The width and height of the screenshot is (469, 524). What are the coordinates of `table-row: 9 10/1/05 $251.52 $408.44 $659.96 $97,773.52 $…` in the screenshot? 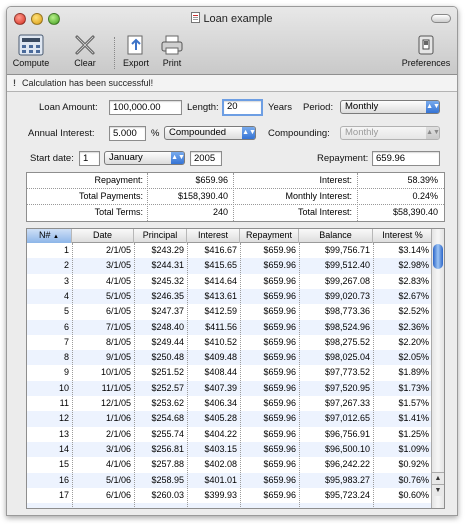 It's located at (229, 372).